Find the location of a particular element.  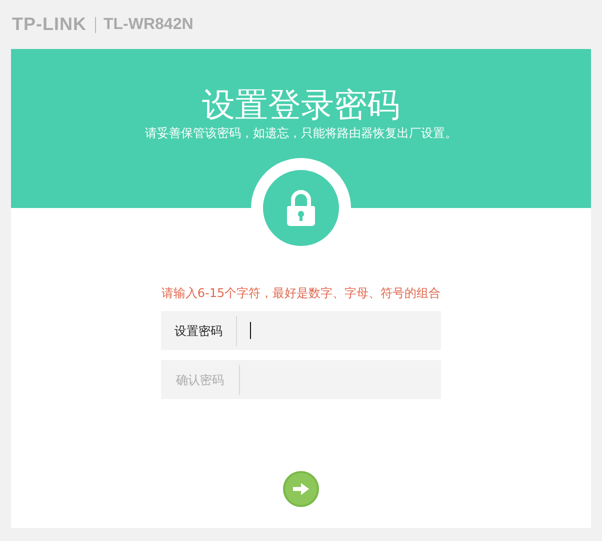

password-field: 设置密码 is located at coordinates (301, 330).